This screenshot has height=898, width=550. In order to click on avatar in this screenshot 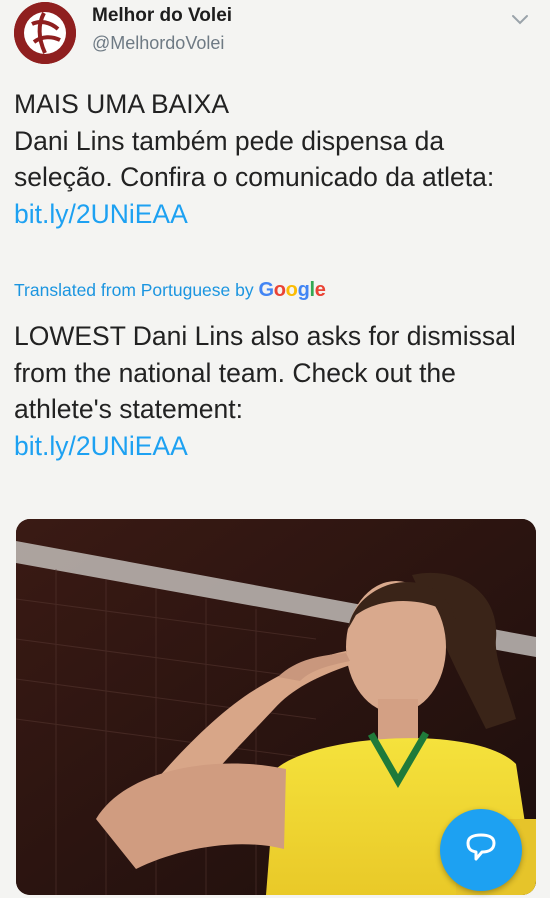, I will do `click(45, 33)`.